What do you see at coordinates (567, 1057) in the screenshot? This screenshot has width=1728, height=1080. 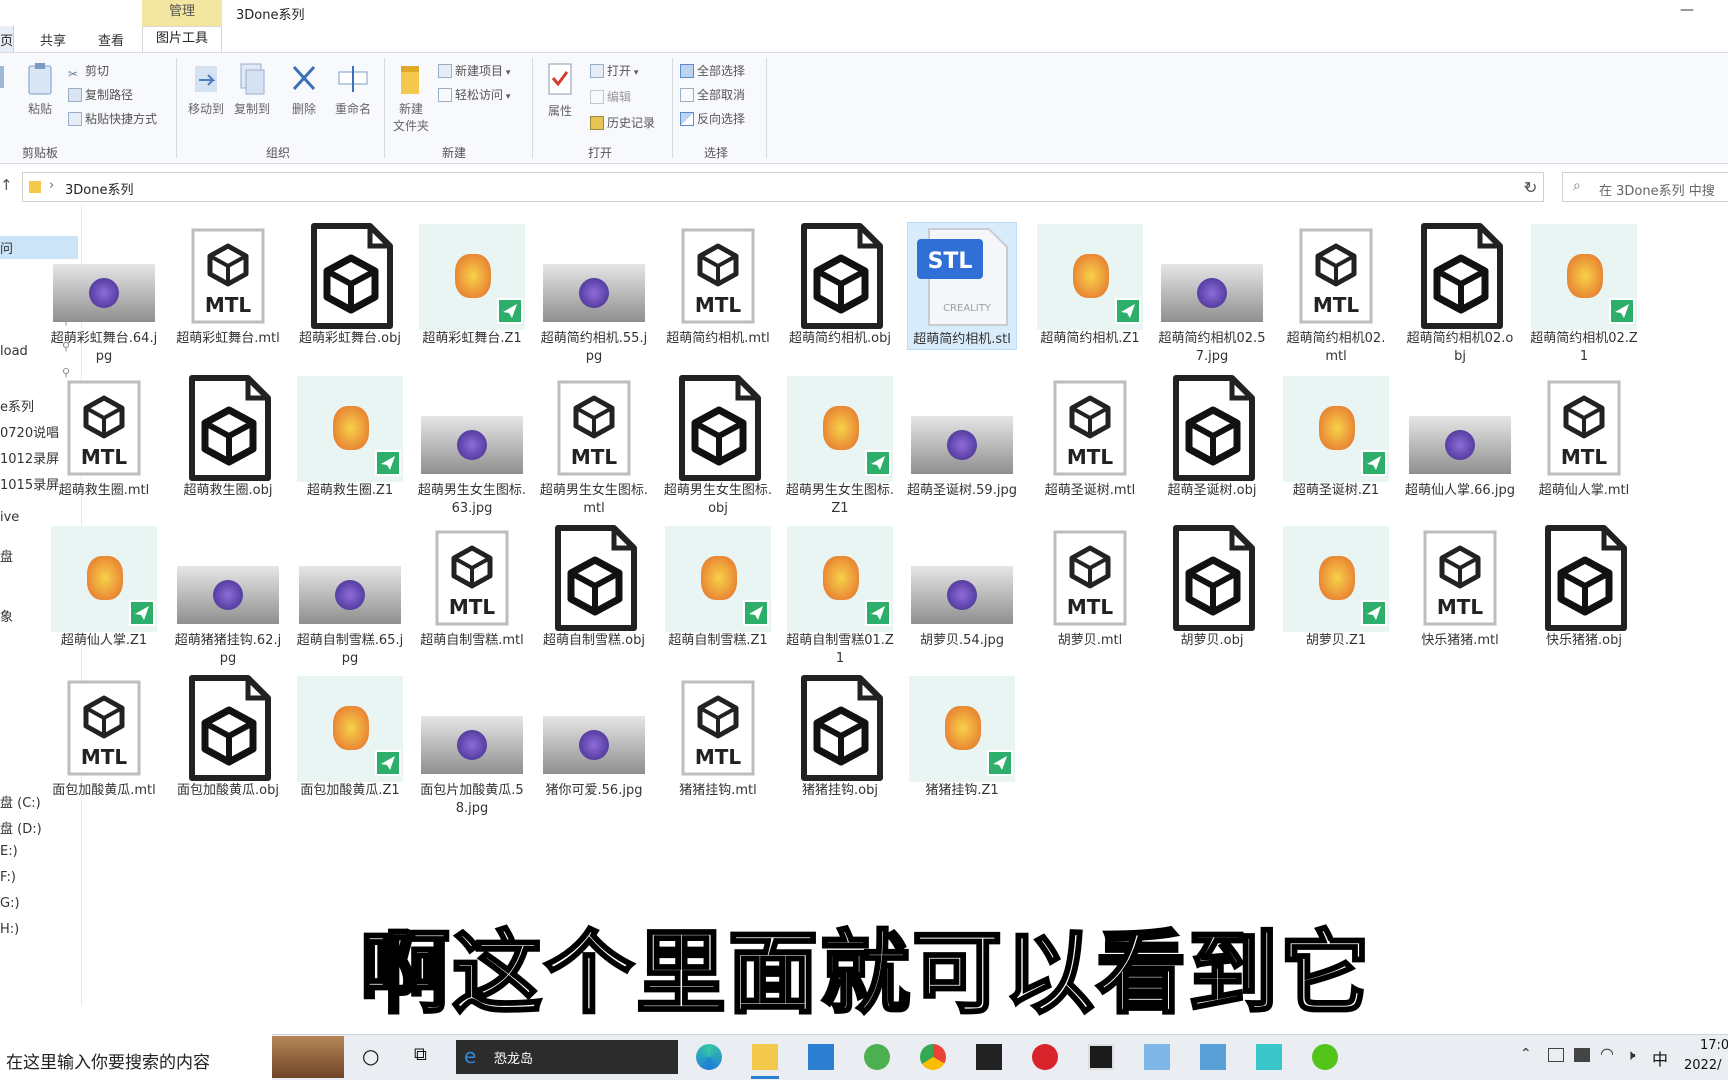 I see `taskbar-ie-dino-link: e 恐龙岛 ⌕` at bounding box center [567, 1057].